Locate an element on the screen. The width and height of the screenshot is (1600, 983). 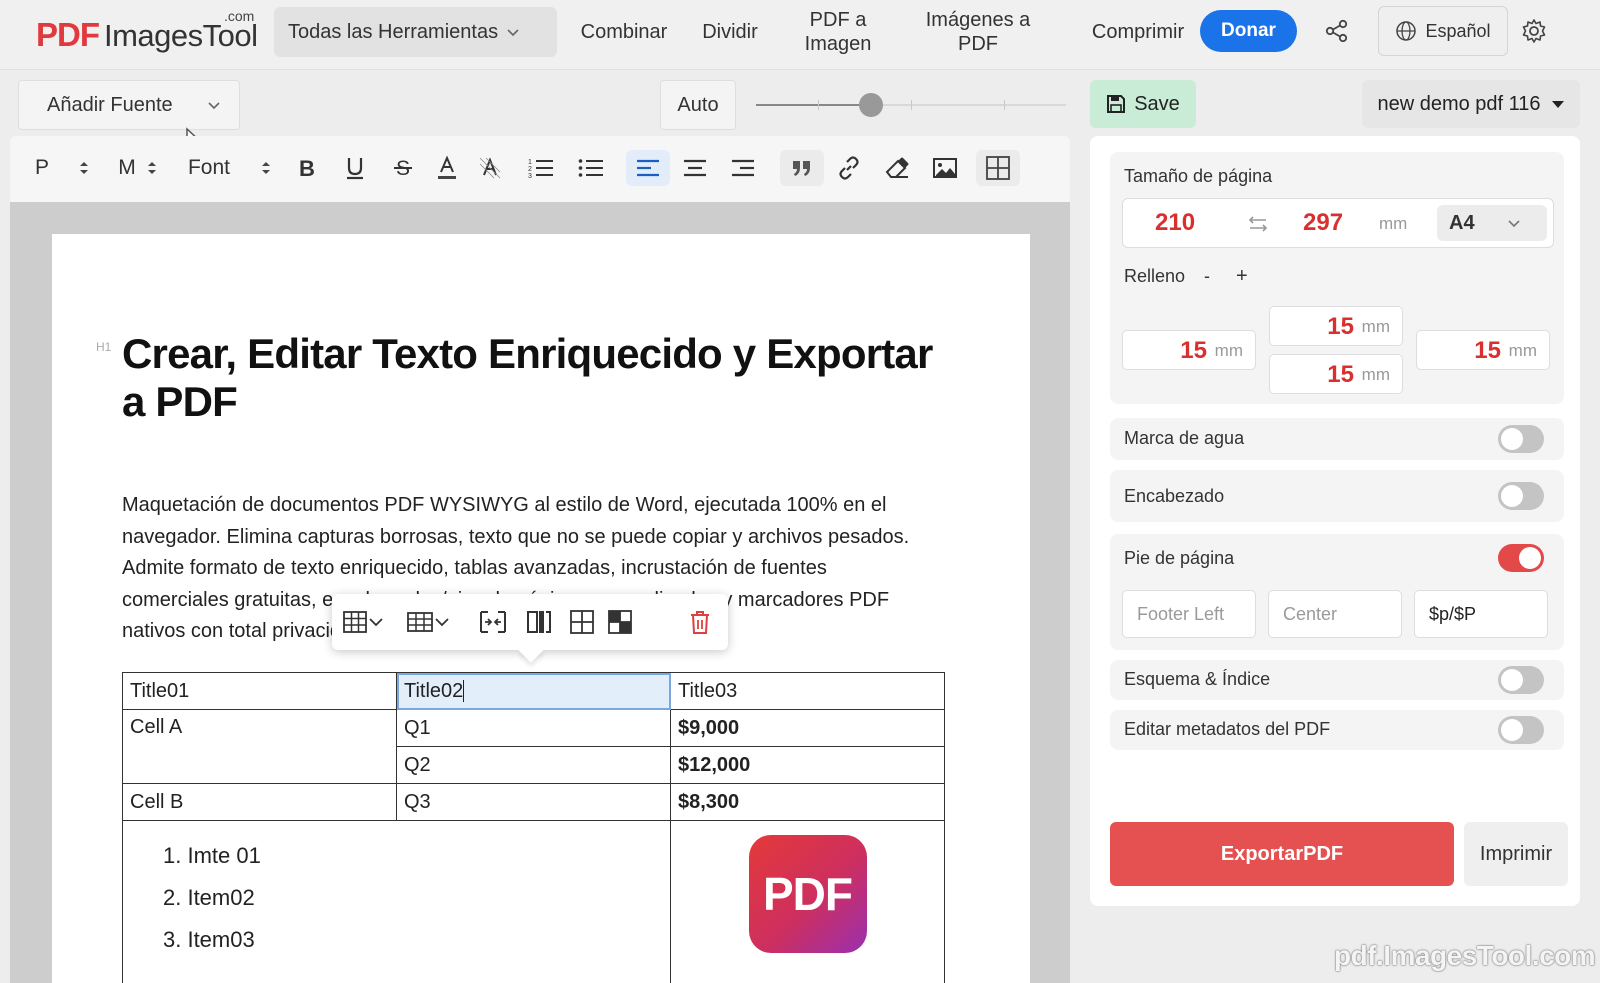
link-icon is located at coordinates (849, 168).